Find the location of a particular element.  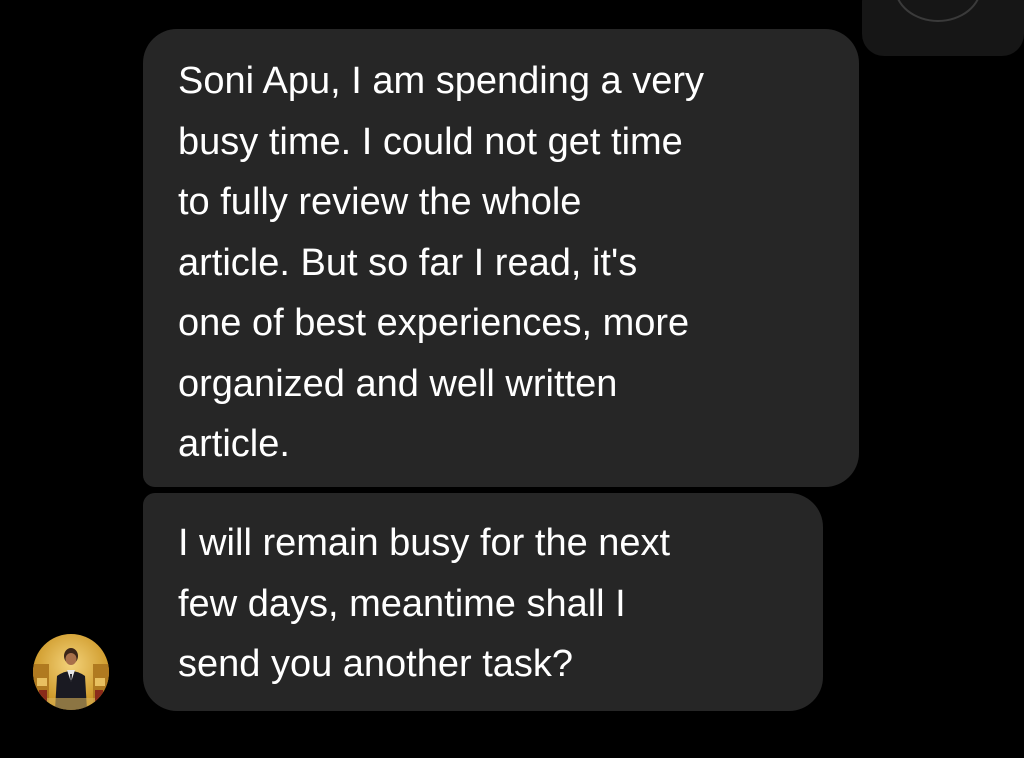

avatar is located at coordinates (71, 672).